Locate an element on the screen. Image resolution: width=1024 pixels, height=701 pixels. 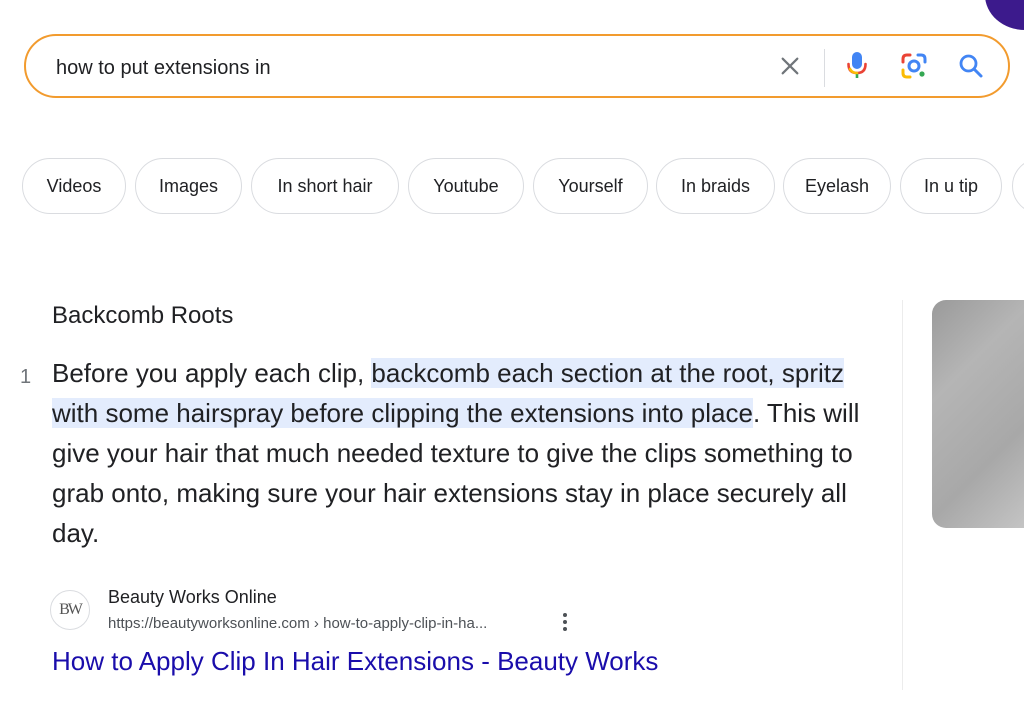
chip-videos: Videos is located at coordinates (74, 186).